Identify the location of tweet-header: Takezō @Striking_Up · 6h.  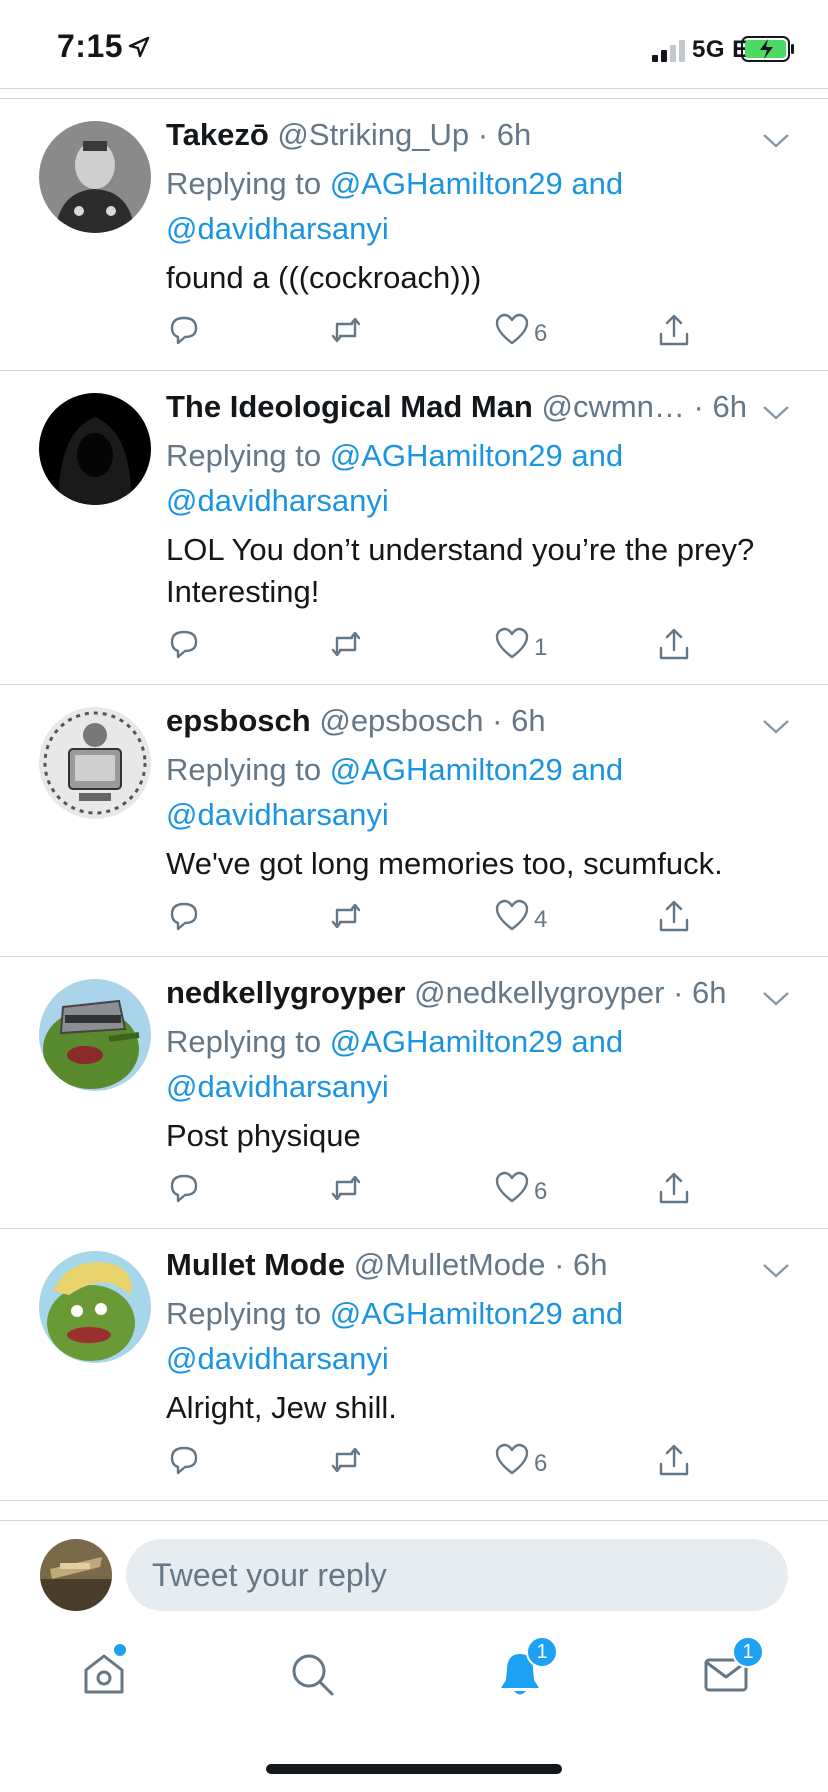
(349, 134).